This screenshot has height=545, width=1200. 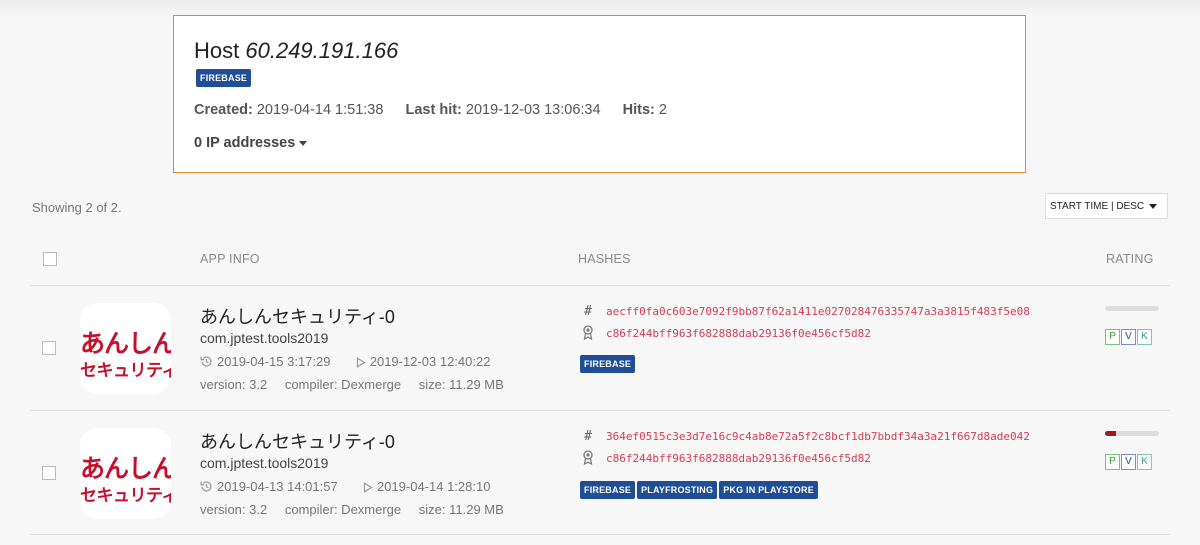 I want to click on first-seen: 2019-04-15 3:17:29, so click(x=274, y=361).